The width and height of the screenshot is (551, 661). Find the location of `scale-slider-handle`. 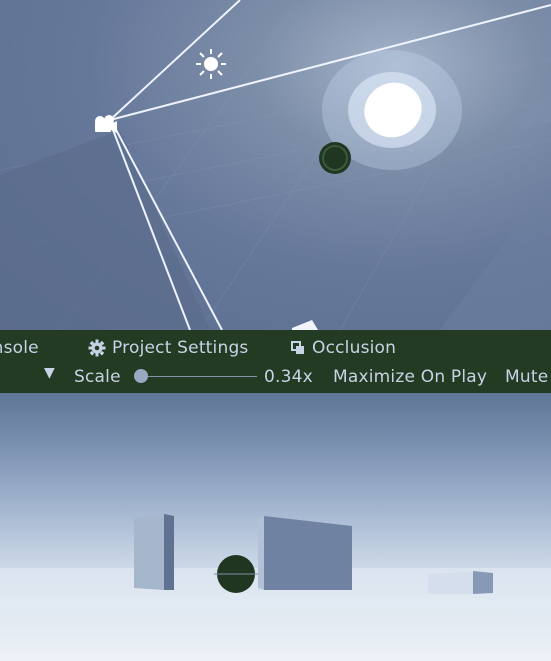

scale-slider-handle is located at coordinates (141, 376).